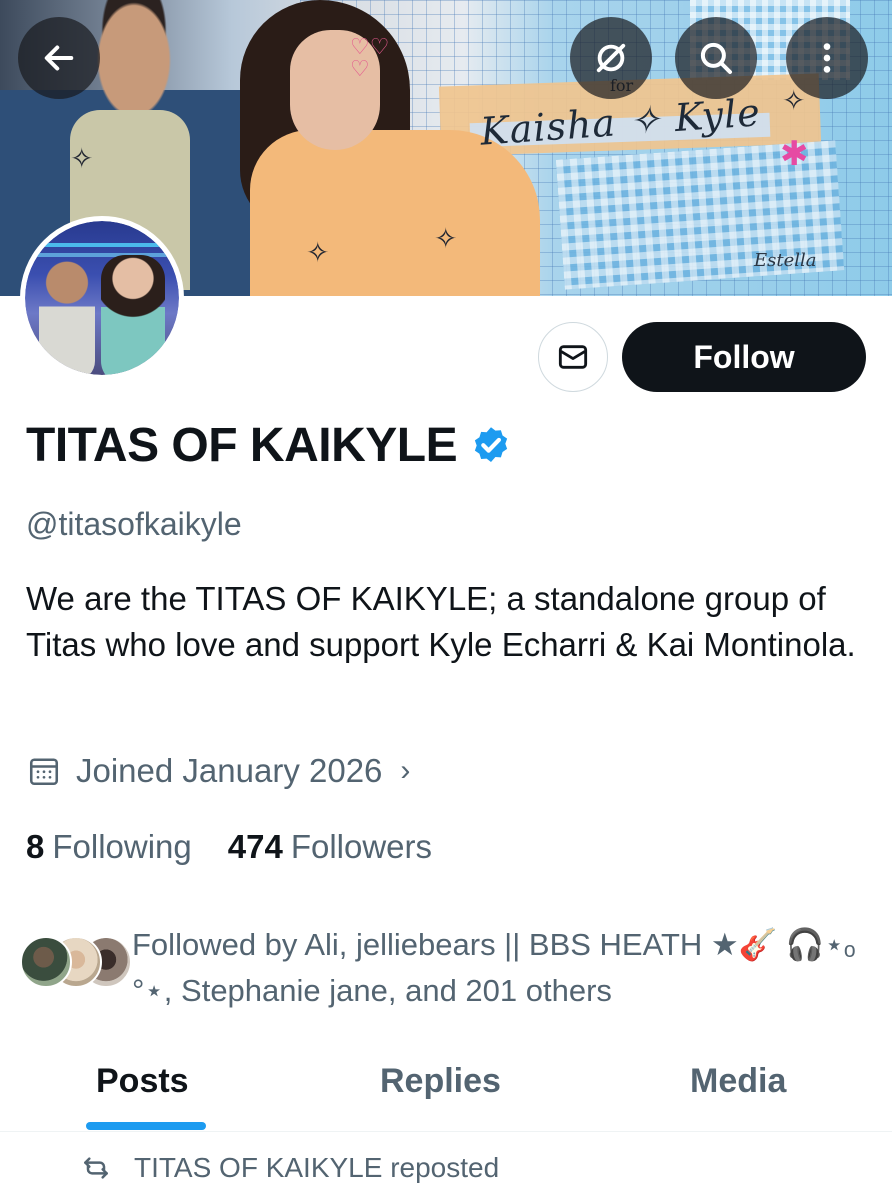 The image size is (892, 1200). I want to click on tab-media: Media, so click(738, 1081).